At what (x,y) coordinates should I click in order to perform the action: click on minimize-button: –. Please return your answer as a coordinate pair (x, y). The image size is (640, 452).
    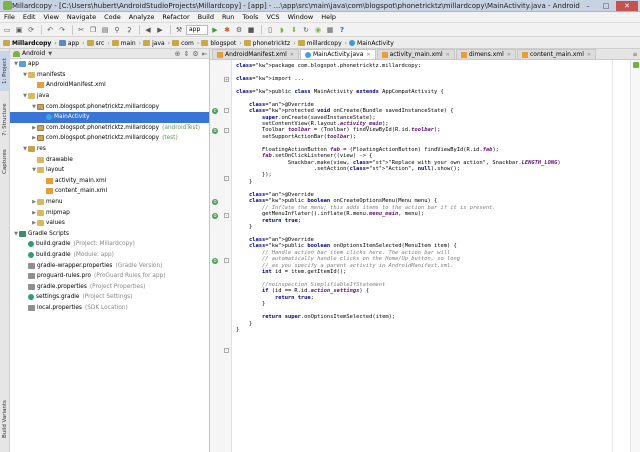
    Looking at the image, I should click on (588, 6).